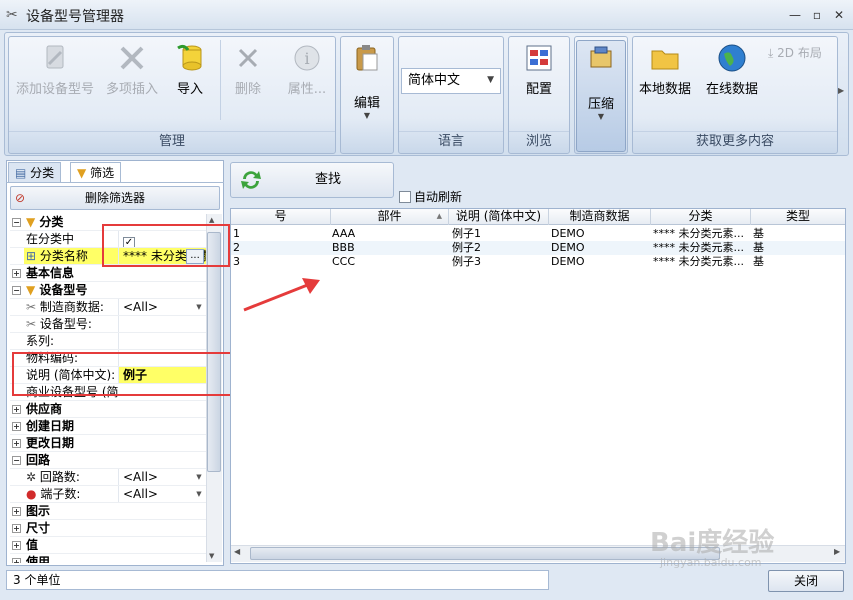 This screenshot has height=600, width=853. What do you see at coordinates (108, 545) in the screenshot?
I see `section-value: + 值` at bounding box center [108, 545].